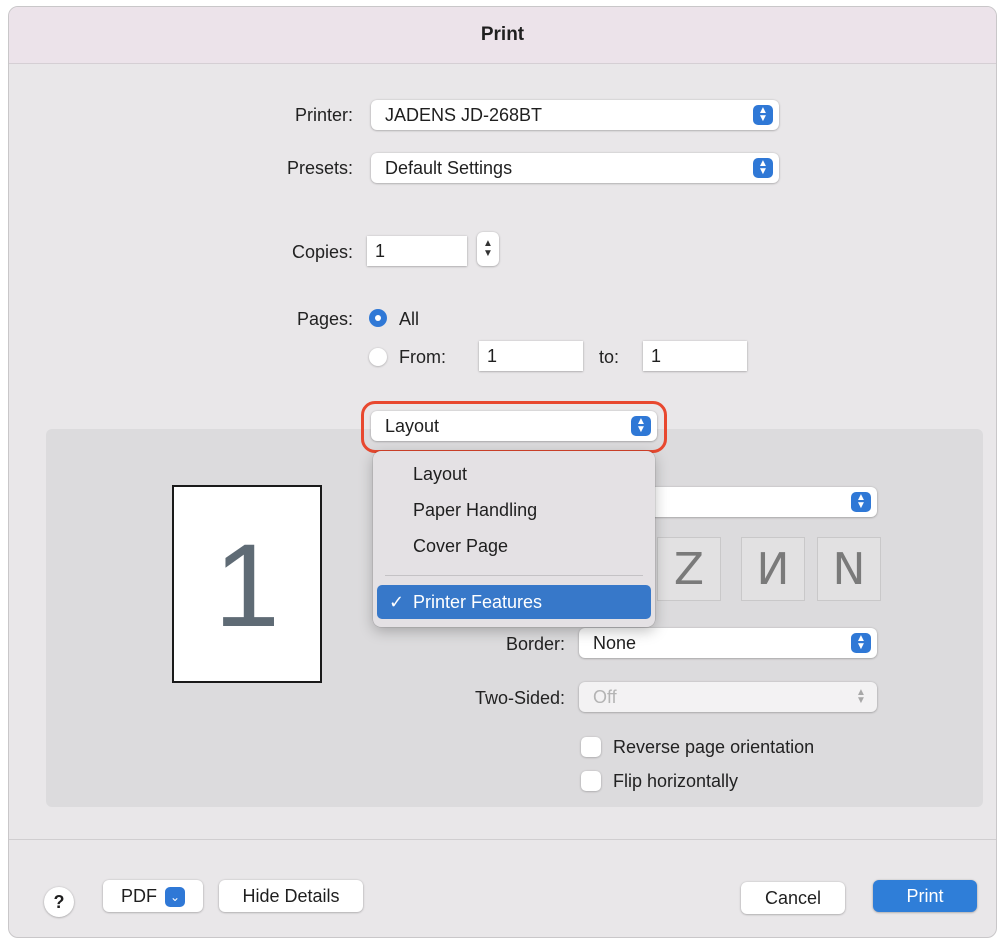 Image resolution: width=1003 pixels, height=944 pixels. I want to click on preview-page-number: 1, so click(247, 586).